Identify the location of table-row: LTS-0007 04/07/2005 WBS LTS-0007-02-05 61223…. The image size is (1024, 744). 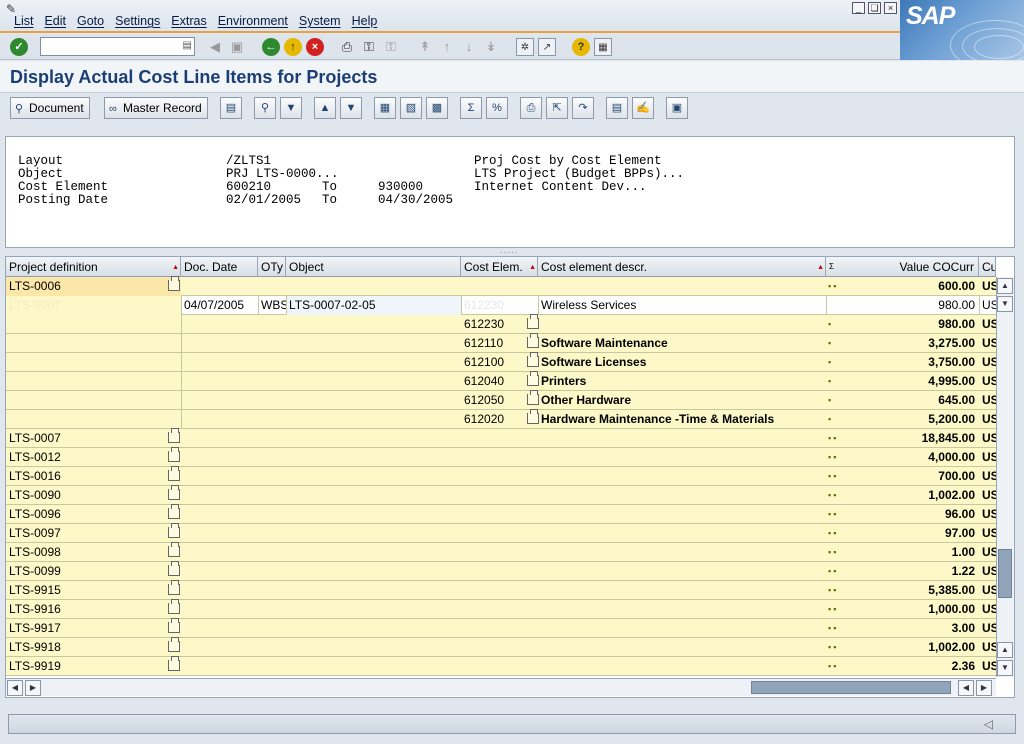
(501, 305).